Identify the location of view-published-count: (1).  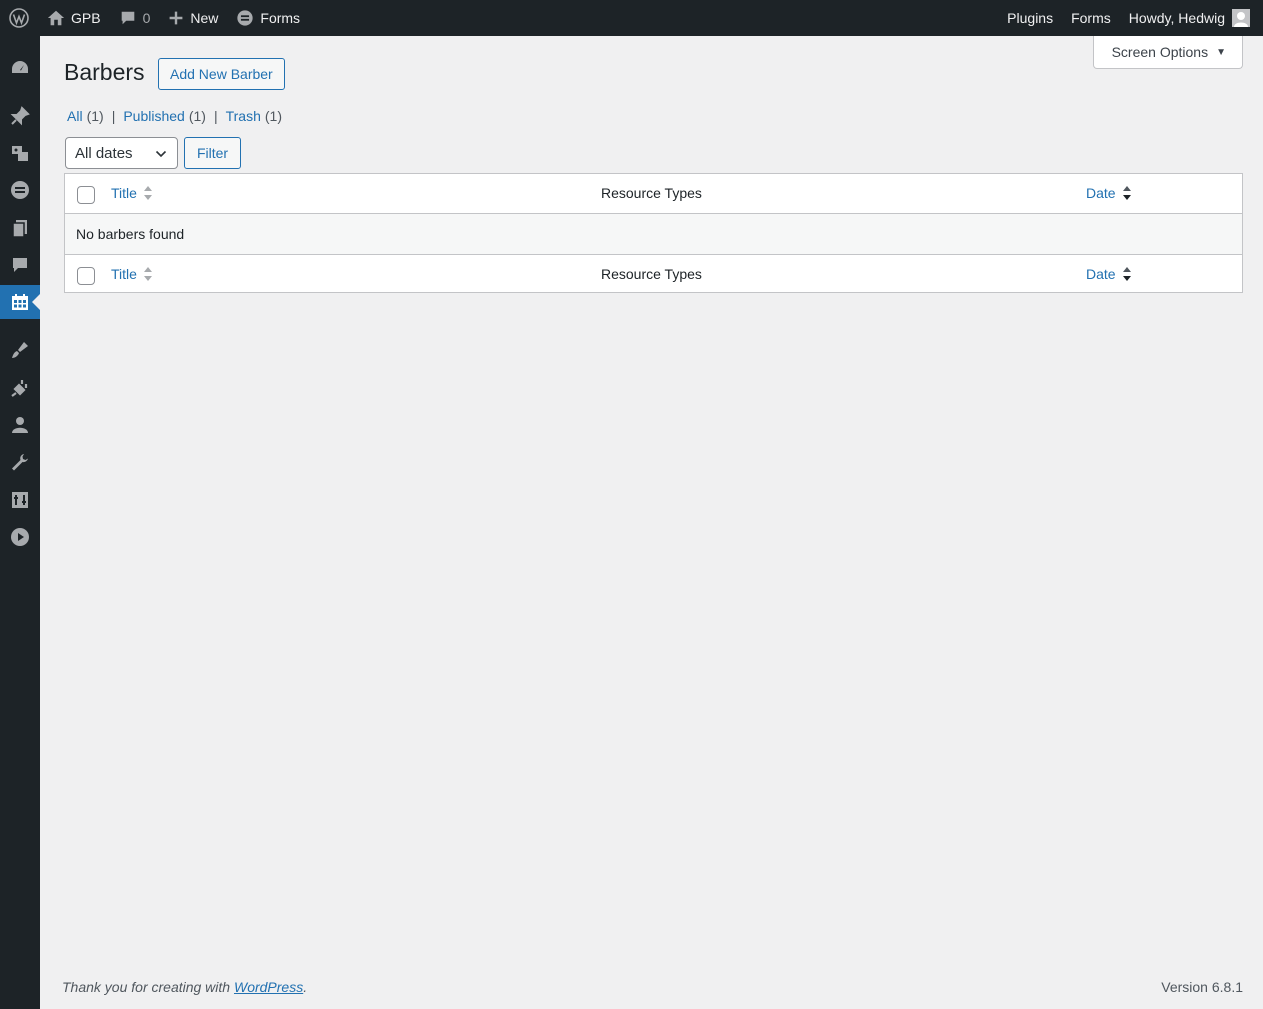
(197, 116).